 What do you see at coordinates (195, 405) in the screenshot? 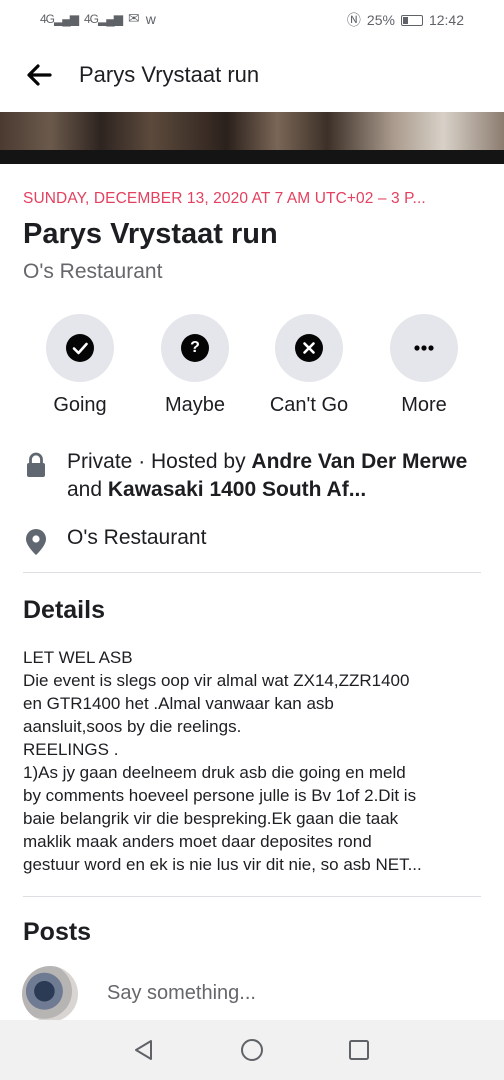
I see `maybe-label: Maybe` at bounding box center [195, 405].